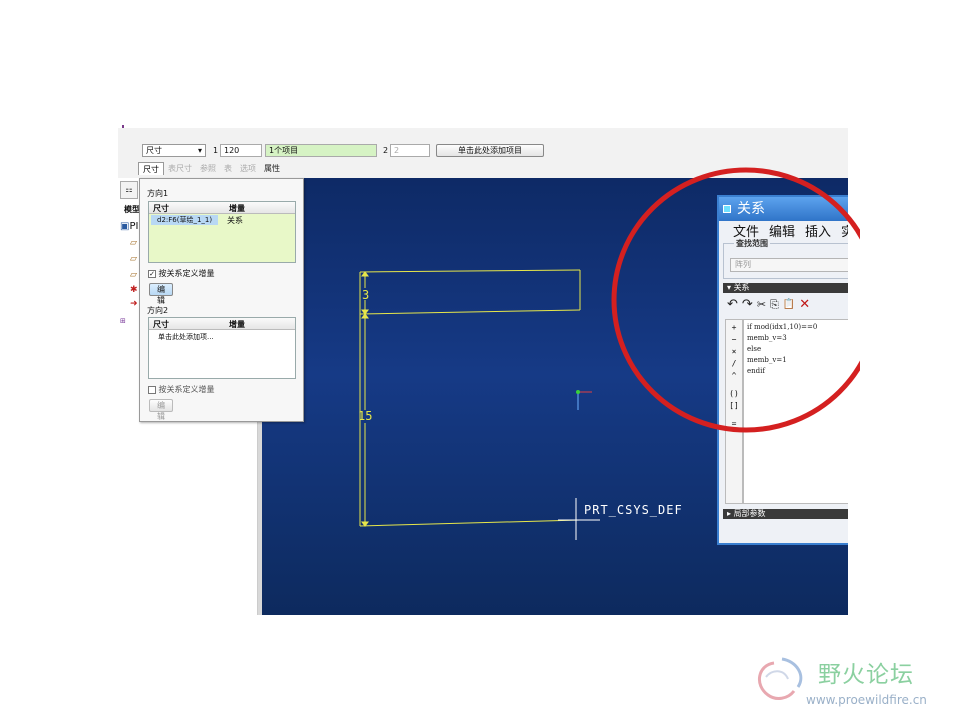  What do you see at coordinates (161, 410) in the screenshot?
I see `edit-relation-button-2: 编辑` at bounding box center [161, 410].